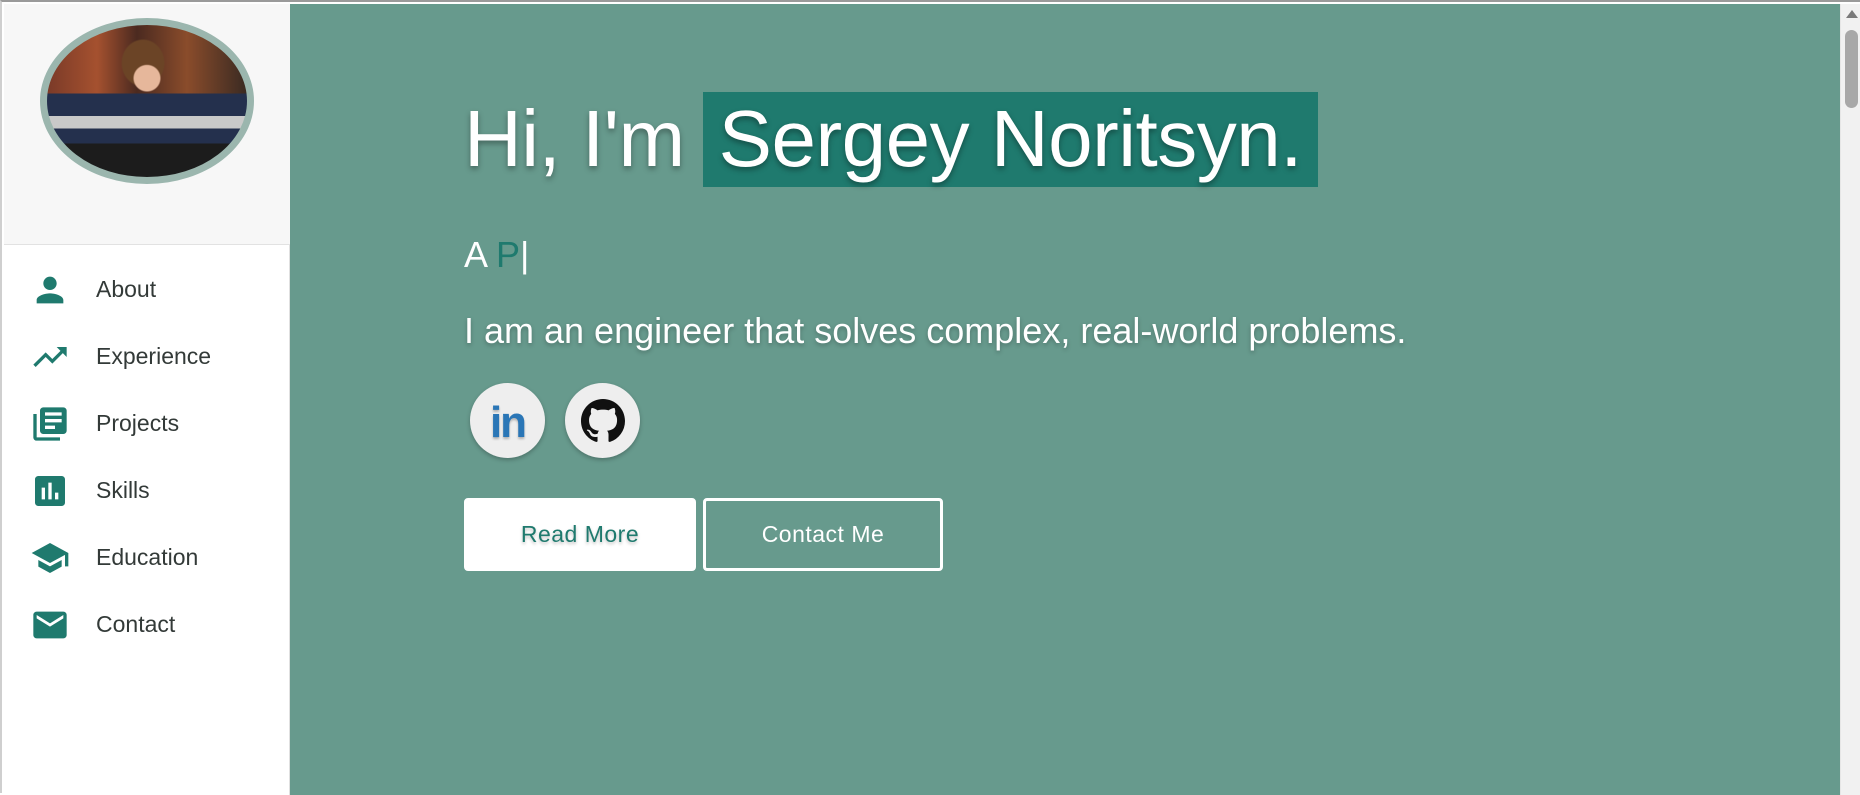 This screenshot has width=1860, height=795. What do you see at coordinates (1010, 139) in the screenshot?
I see `name-highlight: Sergey Noritsyn.` at bounding box center [1010, 139].